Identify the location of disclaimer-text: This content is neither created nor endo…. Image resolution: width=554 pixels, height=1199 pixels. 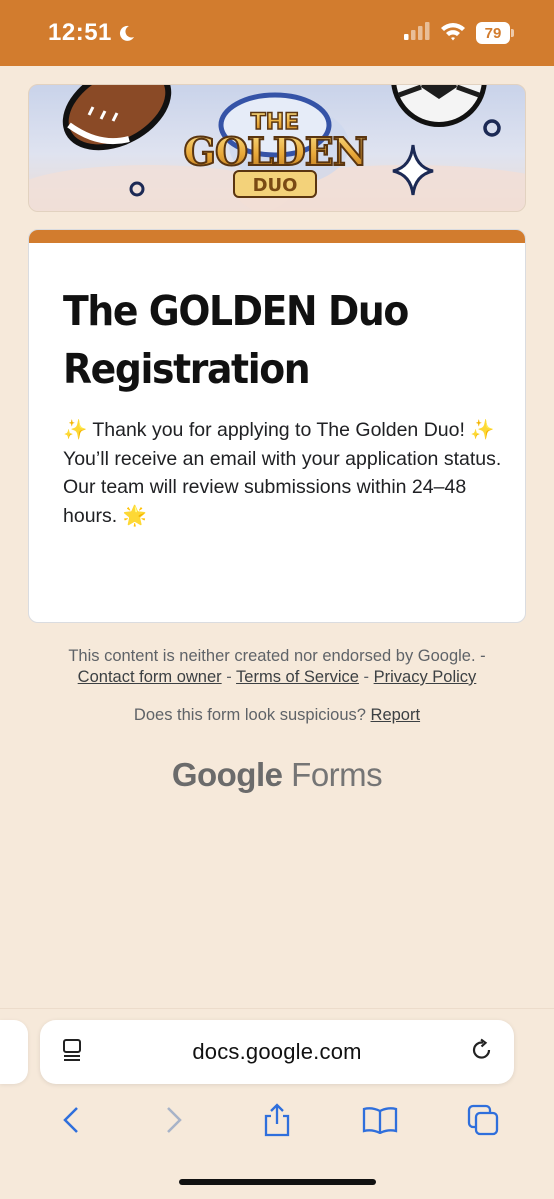
(277, 656).